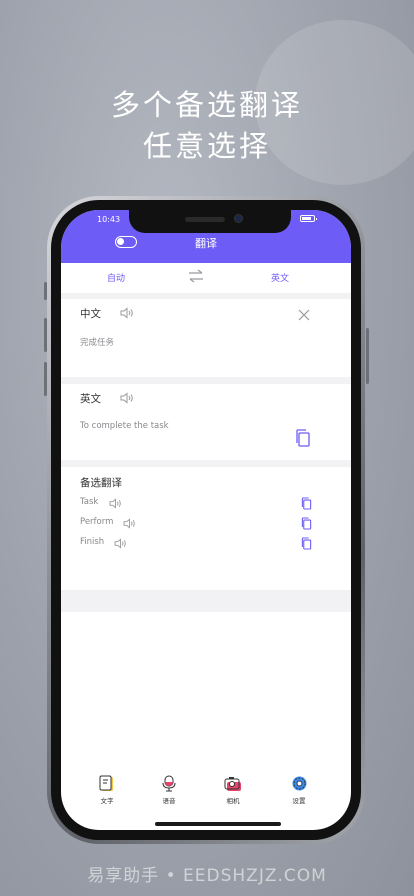 Image resolution: width=414 pixels, height=896 pixels. I want to click on watermark: 易享助手 • EEDSHZJZ.COM, so click(207, 876).